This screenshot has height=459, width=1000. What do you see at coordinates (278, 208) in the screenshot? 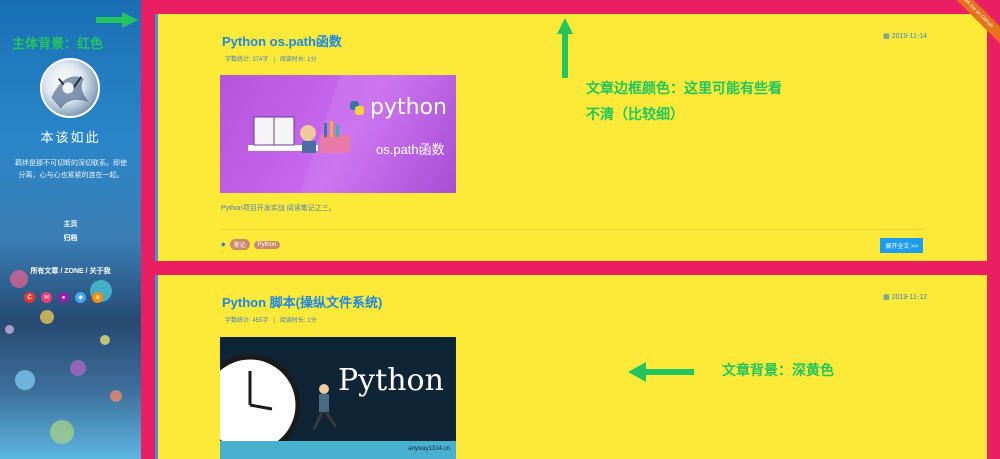
I see `post-summary: Python项目开发实战 阅读笔记之三。` at bounding box center [278, 208].